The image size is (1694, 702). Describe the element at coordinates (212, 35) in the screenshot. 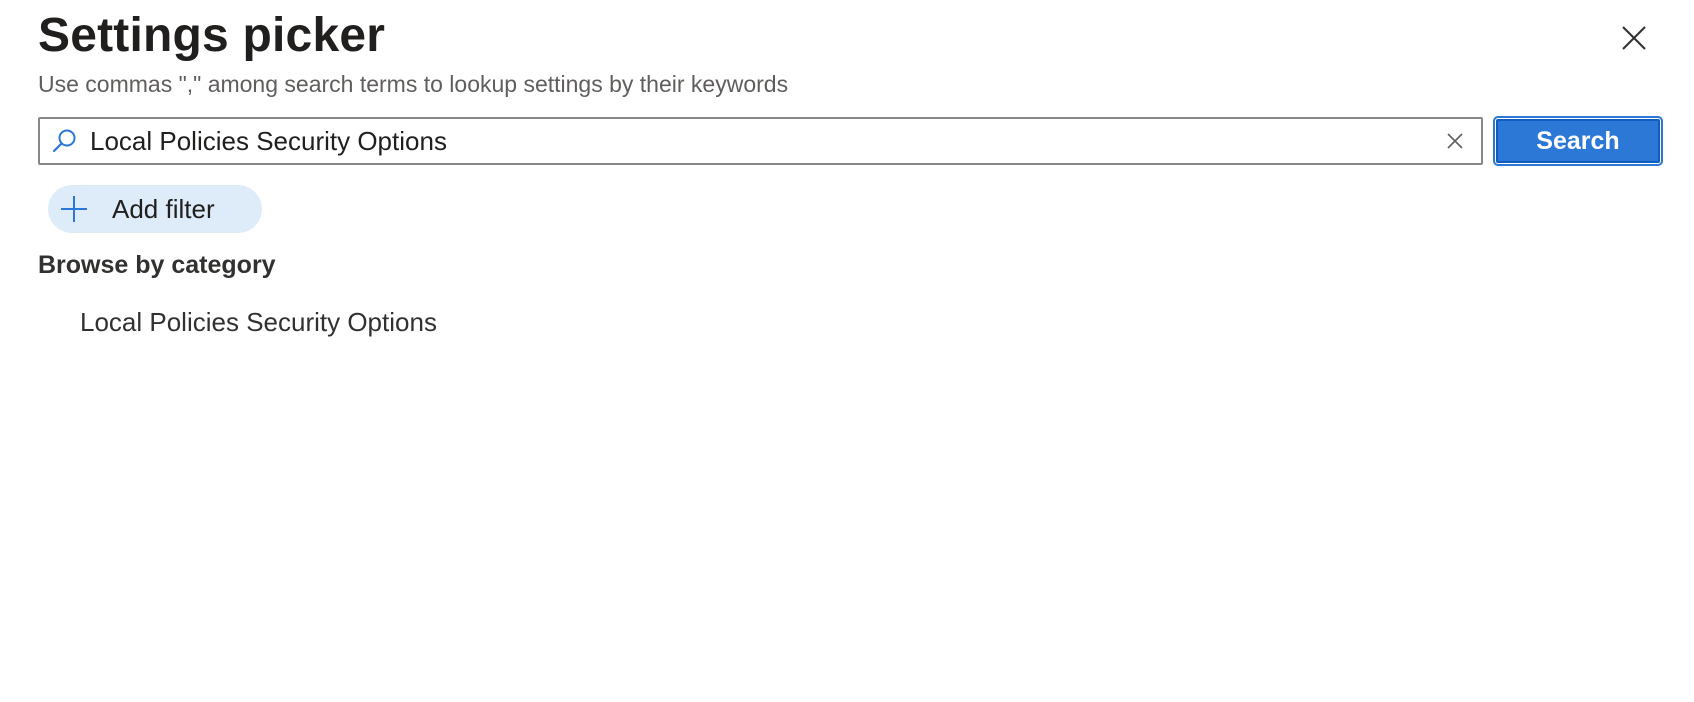

I see `page-title: Settings picker` at that location.